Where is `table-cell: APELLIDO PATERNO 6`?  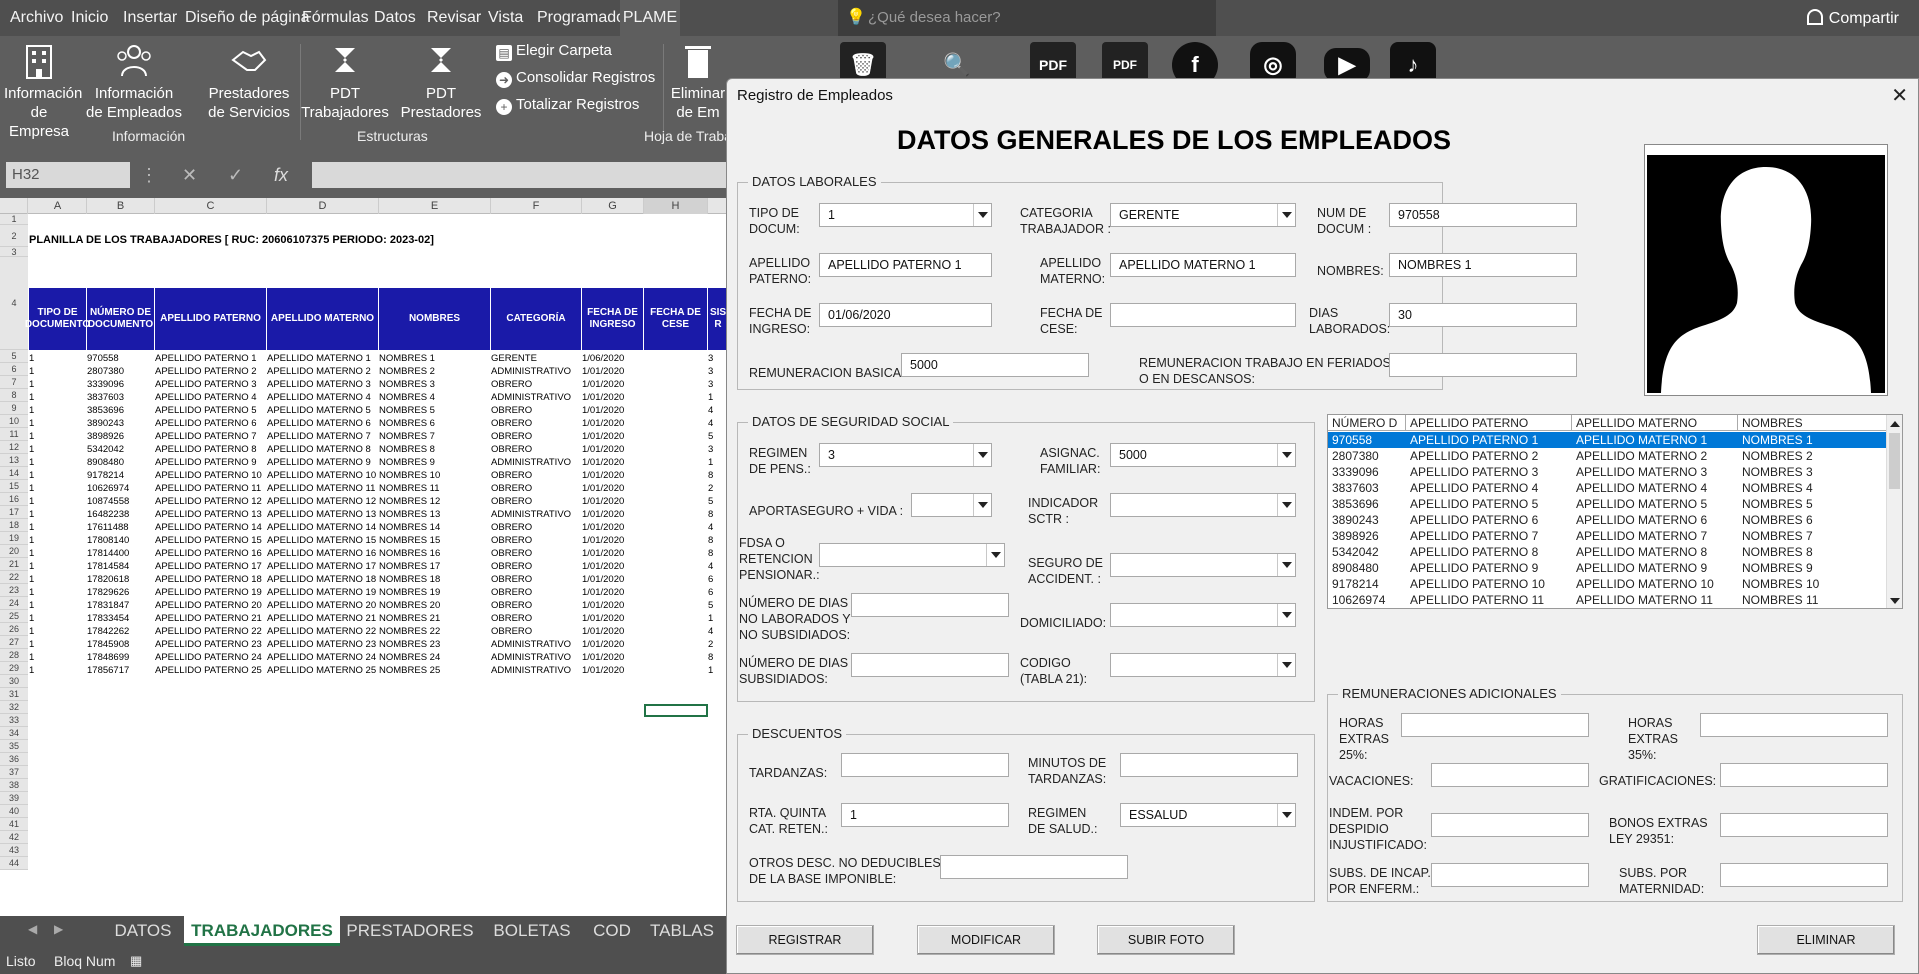 table-cell: APELLIDO PATERNO 6 is located at coordinates (210, 423).